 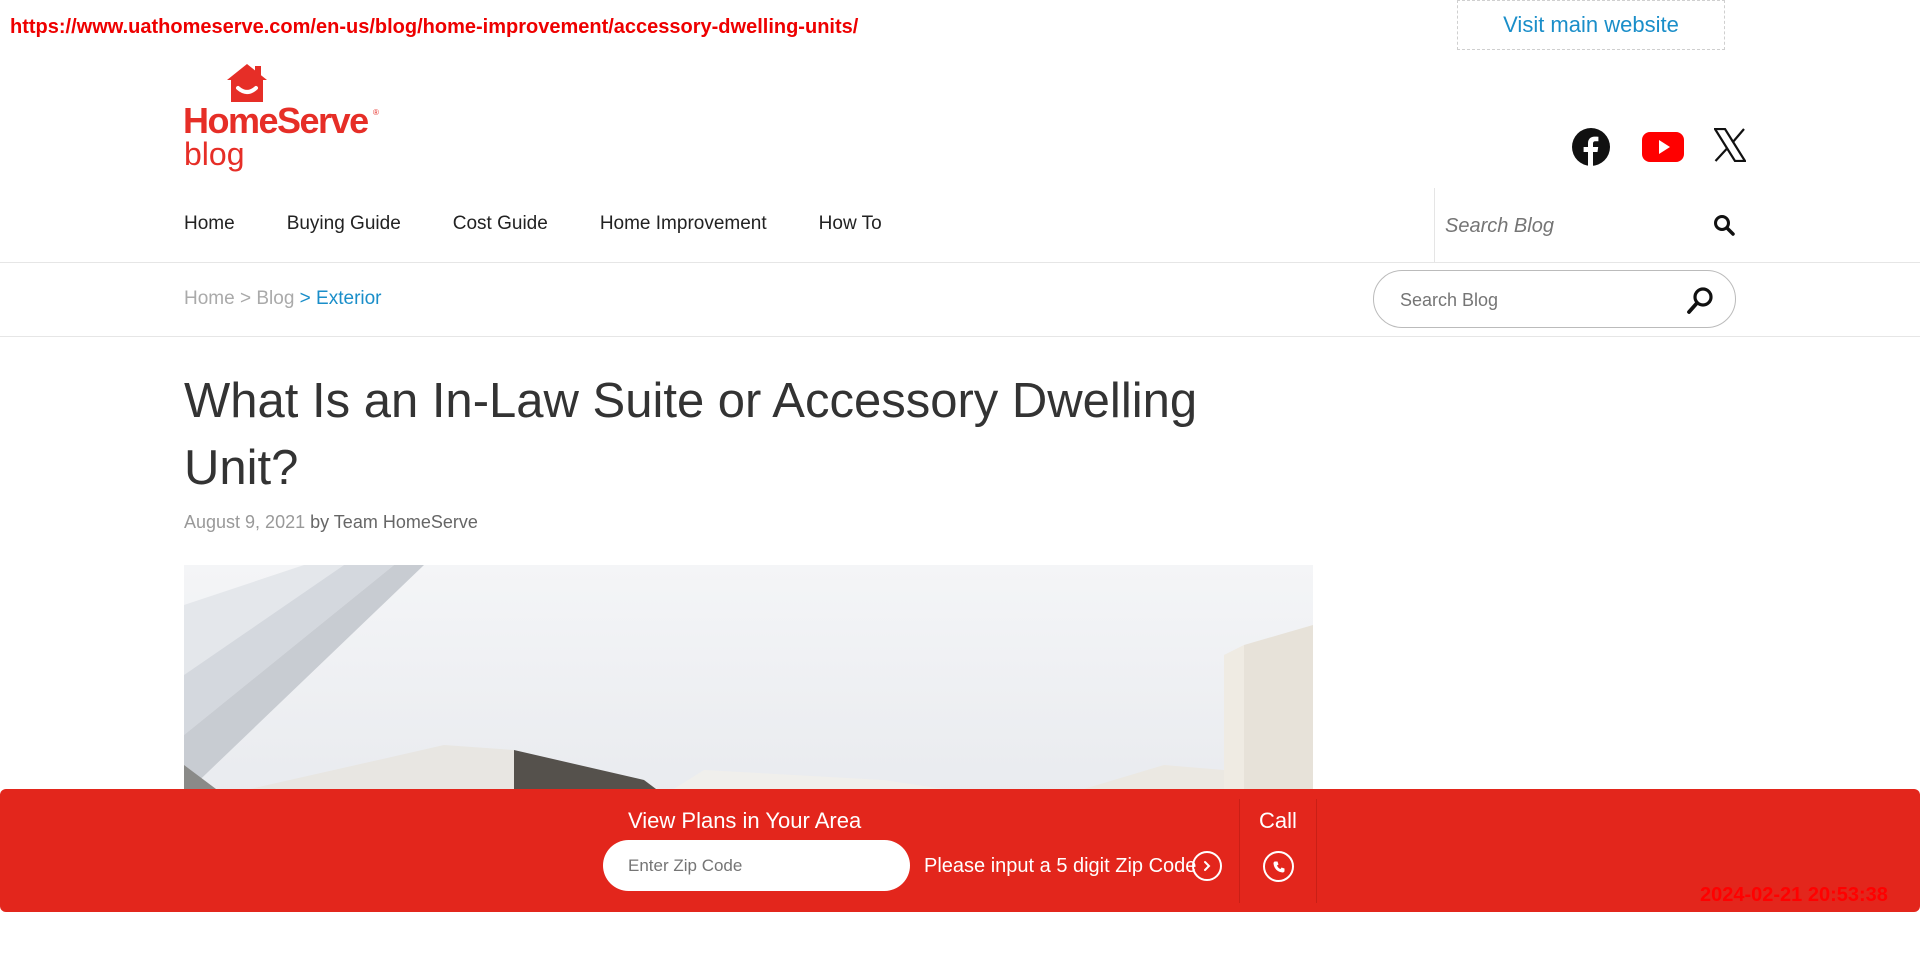 I want to click on cta-heading: View Plans in Your Area, so click(x=745, y=820).